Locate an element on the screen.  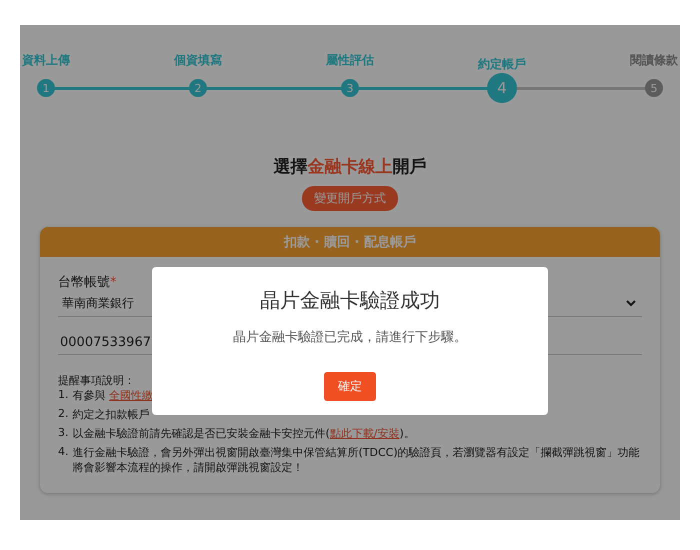
step-marker: 2 is located at coordinates (198, 88).